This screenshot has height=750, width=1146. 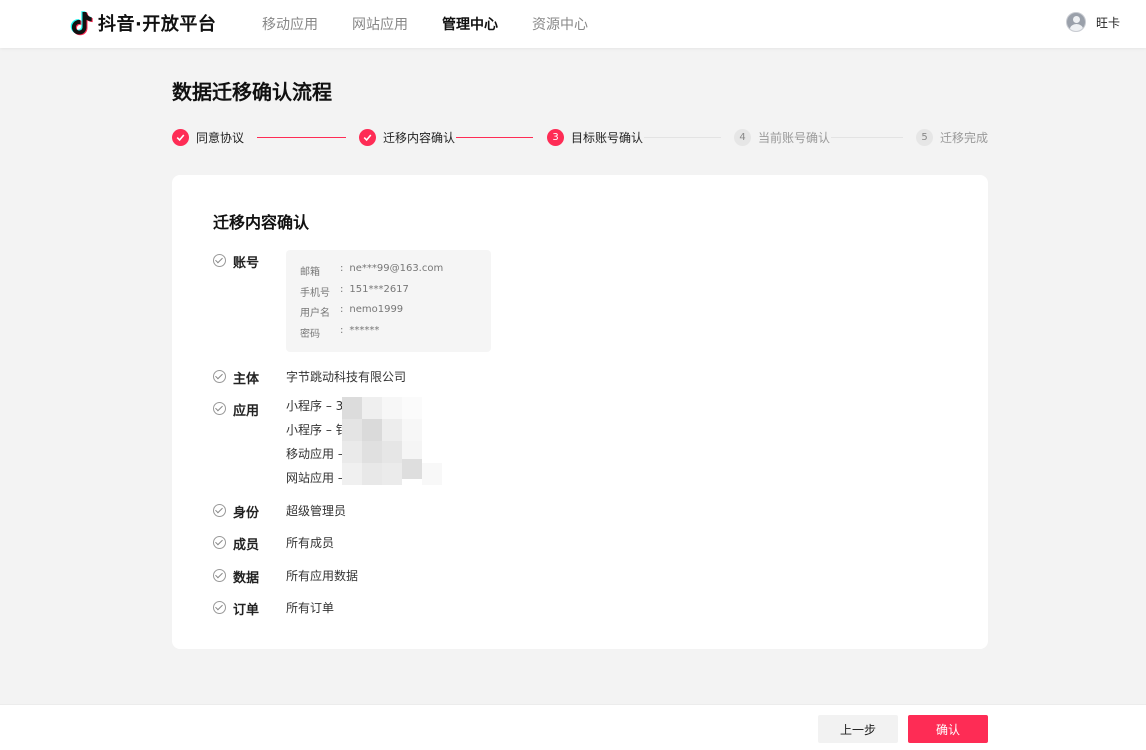 I want to click on user-menu: 旺卡, so click(x=1092, y=22).